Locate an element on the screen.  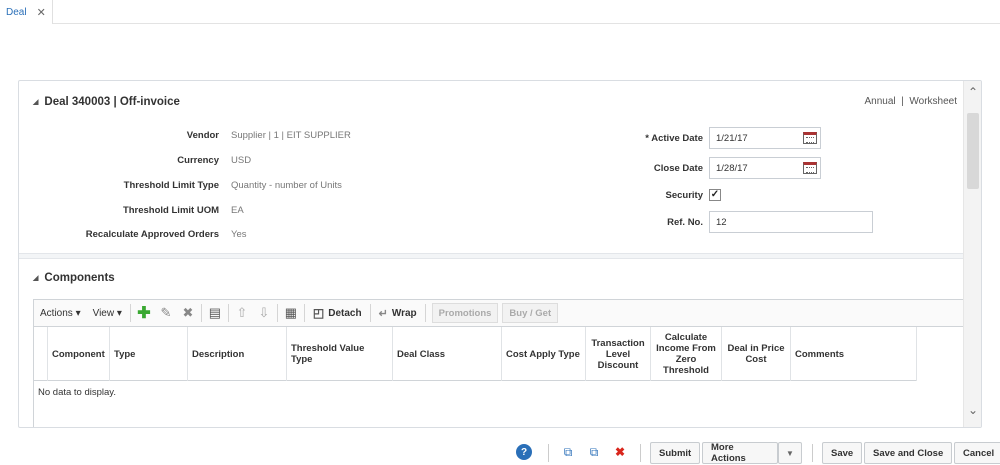
section-divider is located at coordinates (492, 256).